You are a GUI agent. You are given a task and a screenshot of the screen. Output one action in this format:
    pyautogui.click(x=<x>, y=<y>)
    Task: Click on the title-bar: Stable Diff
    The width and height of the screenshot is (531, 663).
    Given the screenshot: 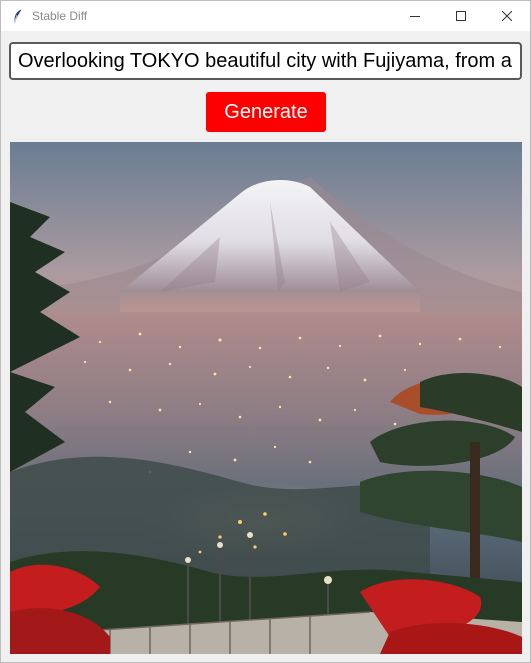 What is the action you would take?
    pyautogui.click(x=265, y=16)
    